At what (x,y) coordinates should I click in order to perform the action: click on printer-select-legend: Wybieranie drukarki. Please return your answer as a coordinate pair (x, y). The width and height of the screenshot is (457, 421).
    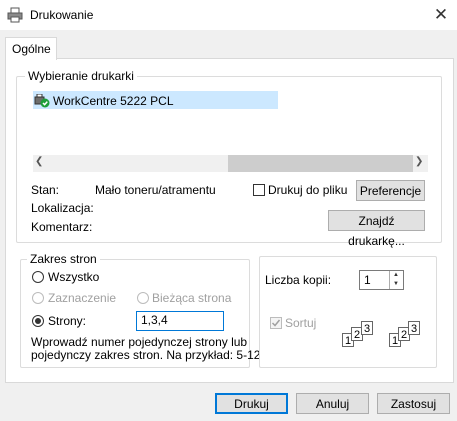
    Looking at the image, I should click on (81, 76).